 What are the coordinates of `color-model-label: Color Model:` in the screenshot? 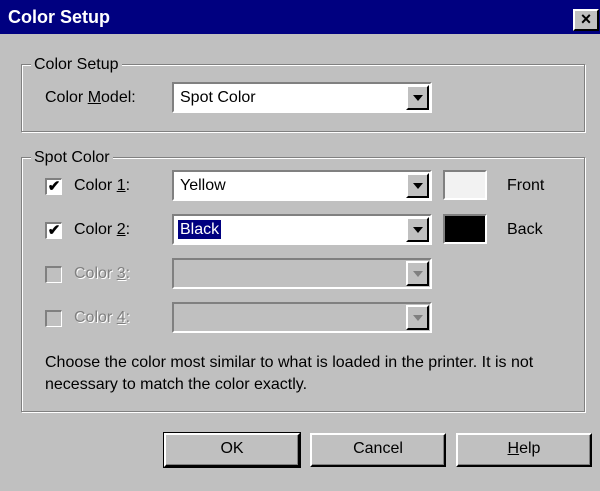 It's located at (90, 97).